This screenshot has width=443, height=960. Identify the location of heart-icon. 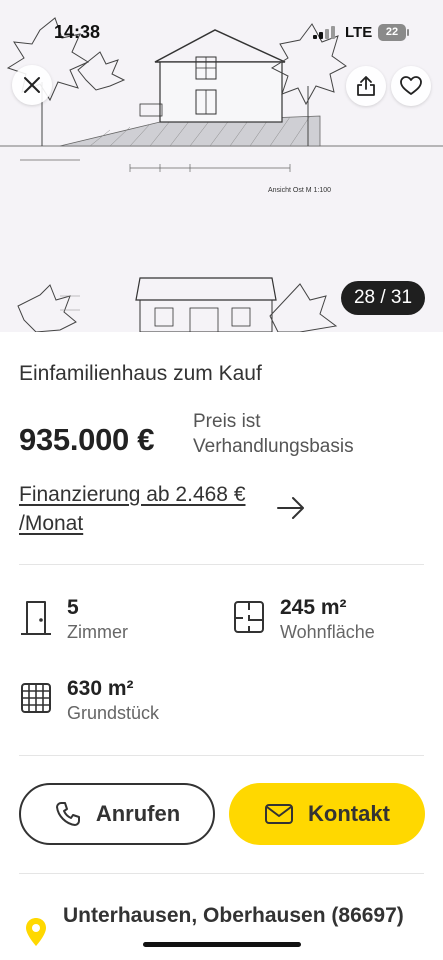
(411, 85).